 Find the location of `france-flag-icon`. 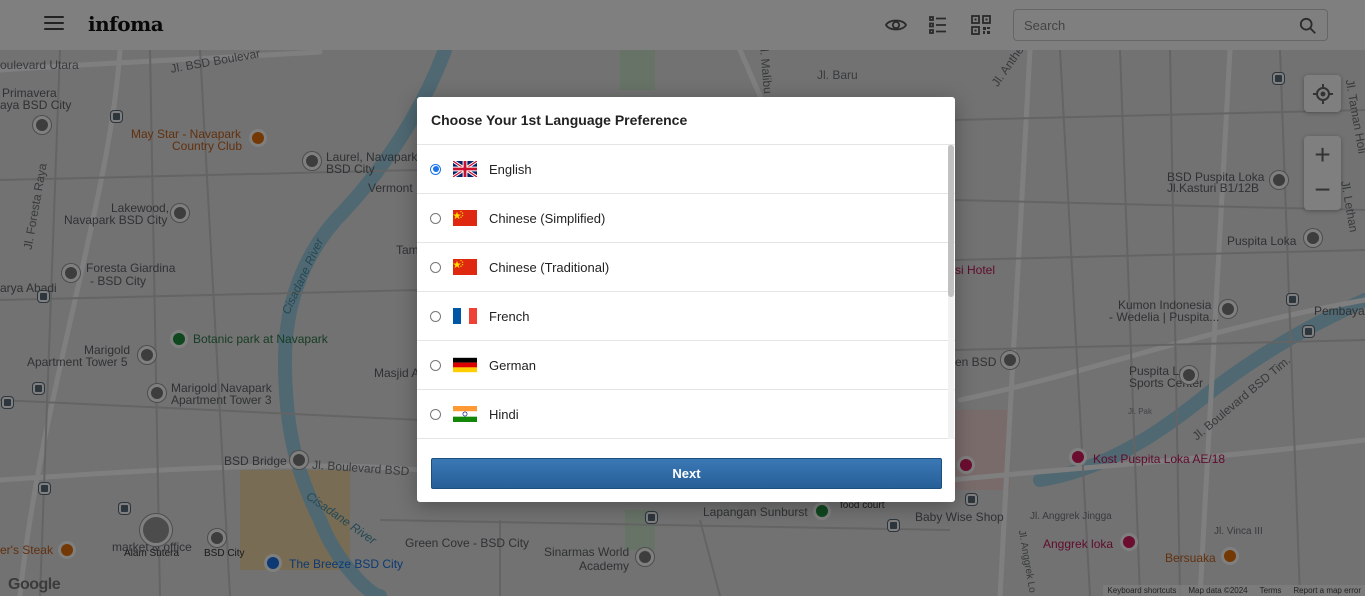

france-flag-icon is located at coordinates (465, 316).